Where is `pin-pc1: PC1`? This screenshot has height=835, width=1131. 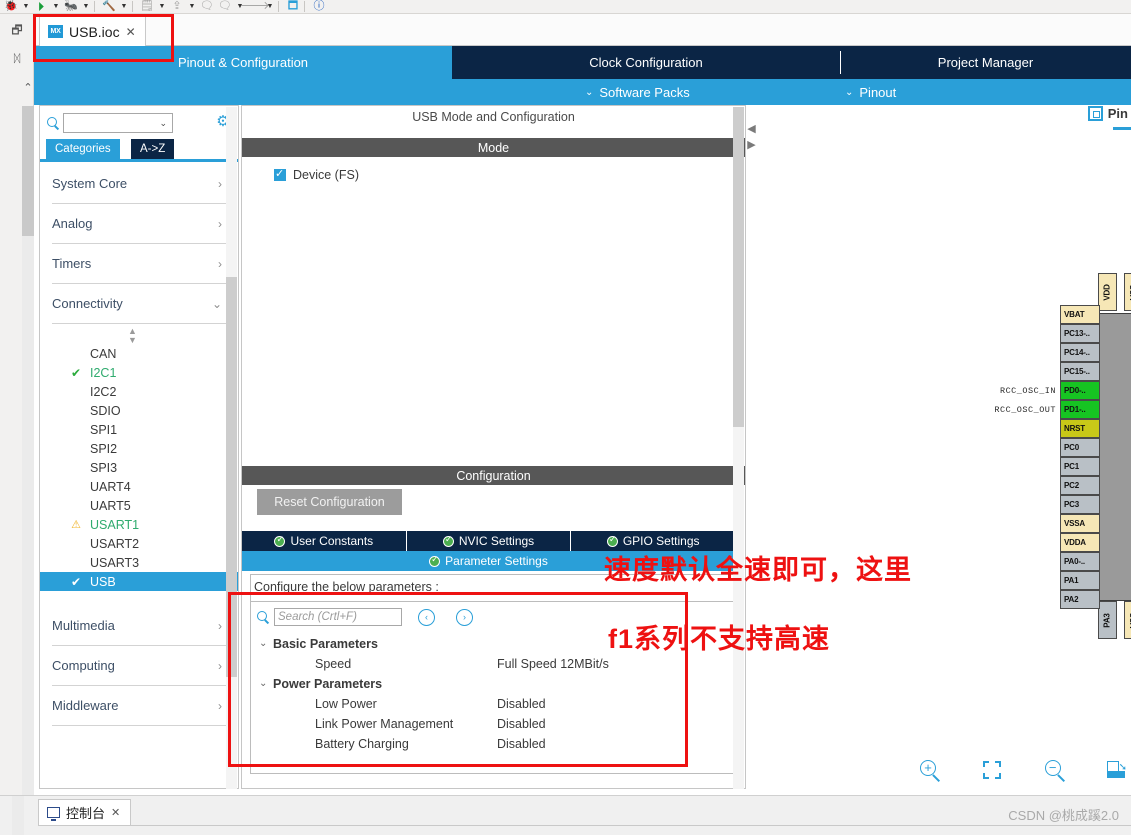
pin-pc1: PC1 is located at coordinates (1080, 466).